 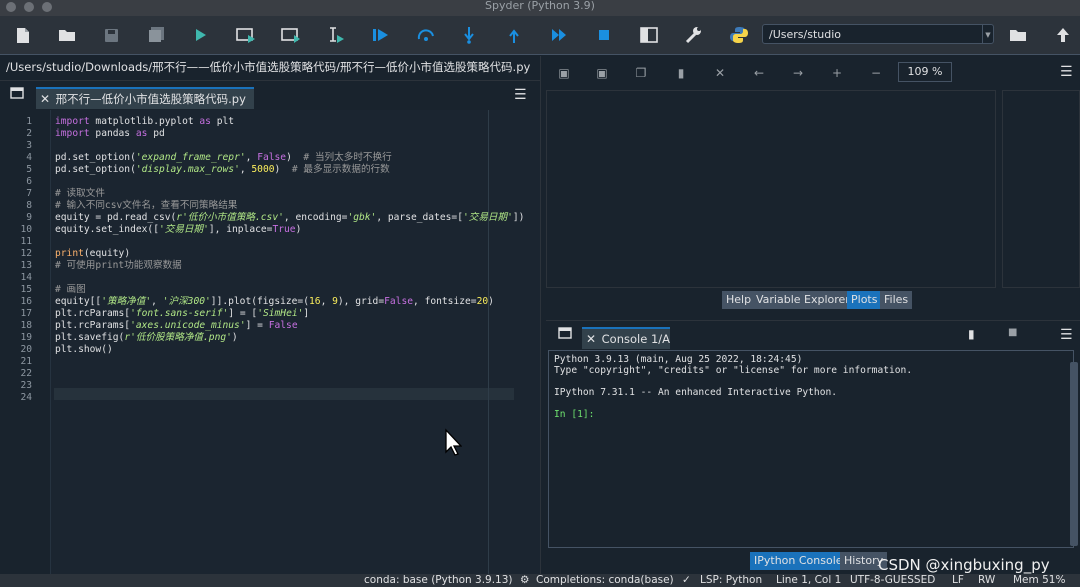 What do you see at coordinates (29, 121) in the screenshot?
I see `line-number: 1` at bounding box center [29, 121].